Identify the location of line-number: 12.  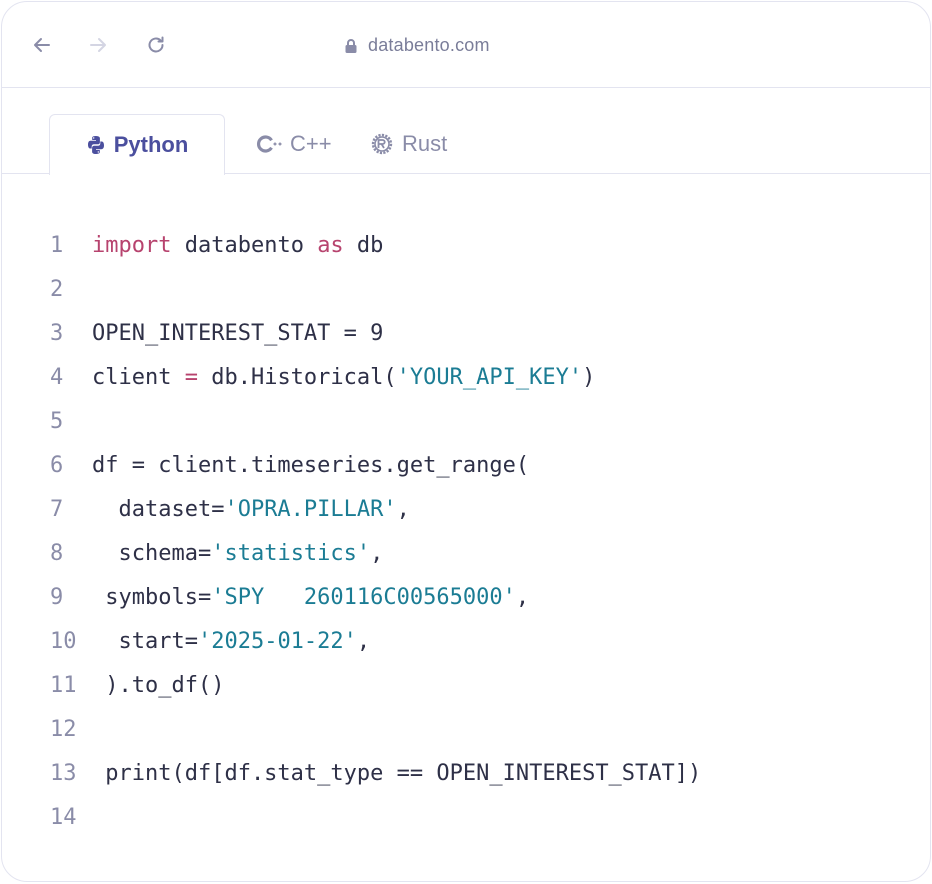
(63, 729).